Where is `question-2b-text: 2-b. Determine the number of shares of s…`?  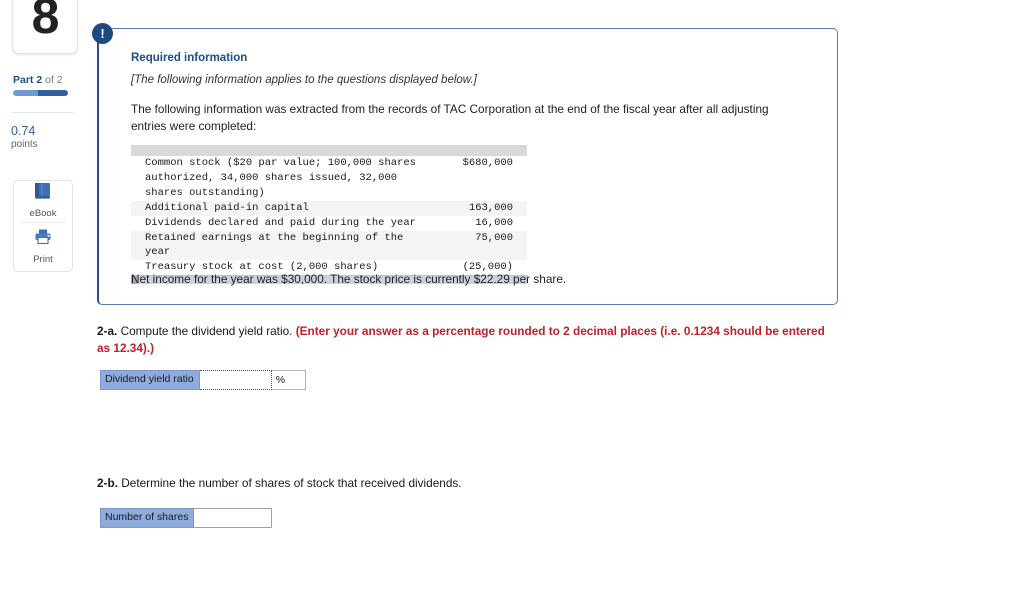 question-2b-text: 2-b. Determine the number of shares of s… is located at coordinates (467, 483).